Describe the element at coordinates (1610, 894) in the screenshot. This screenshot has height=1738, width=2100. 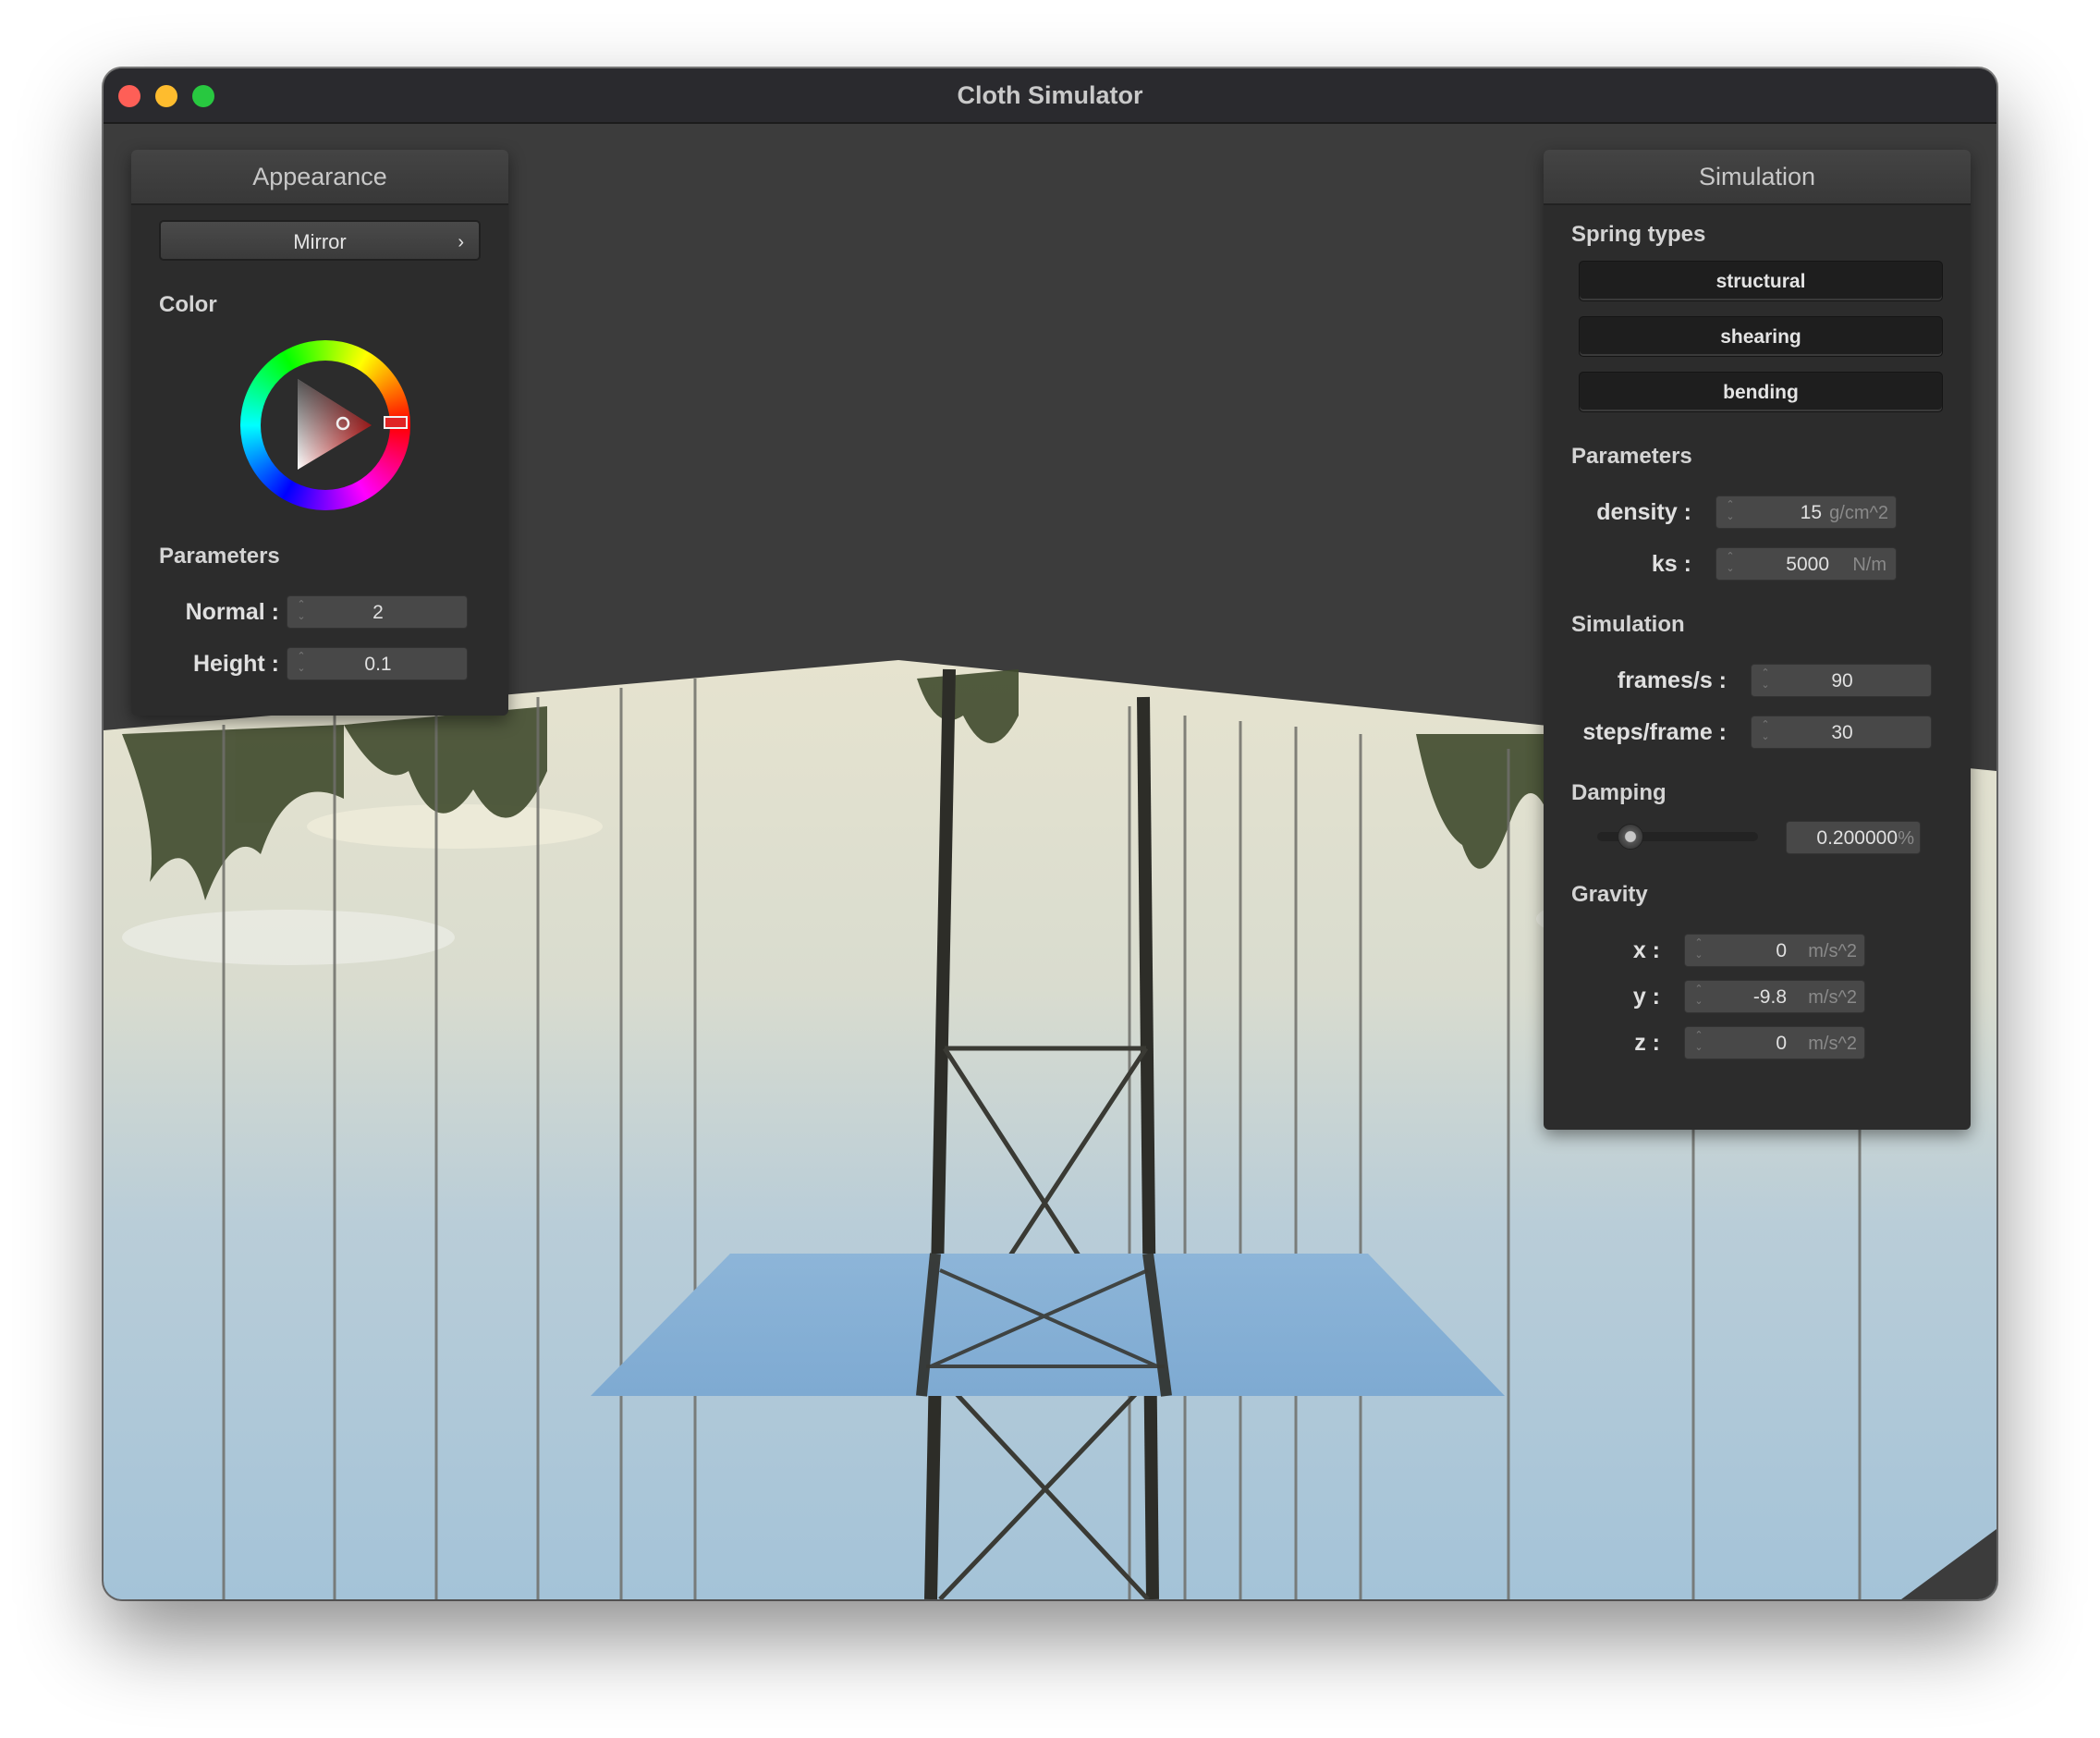
I see `gravity-label: Gravity` at that location.